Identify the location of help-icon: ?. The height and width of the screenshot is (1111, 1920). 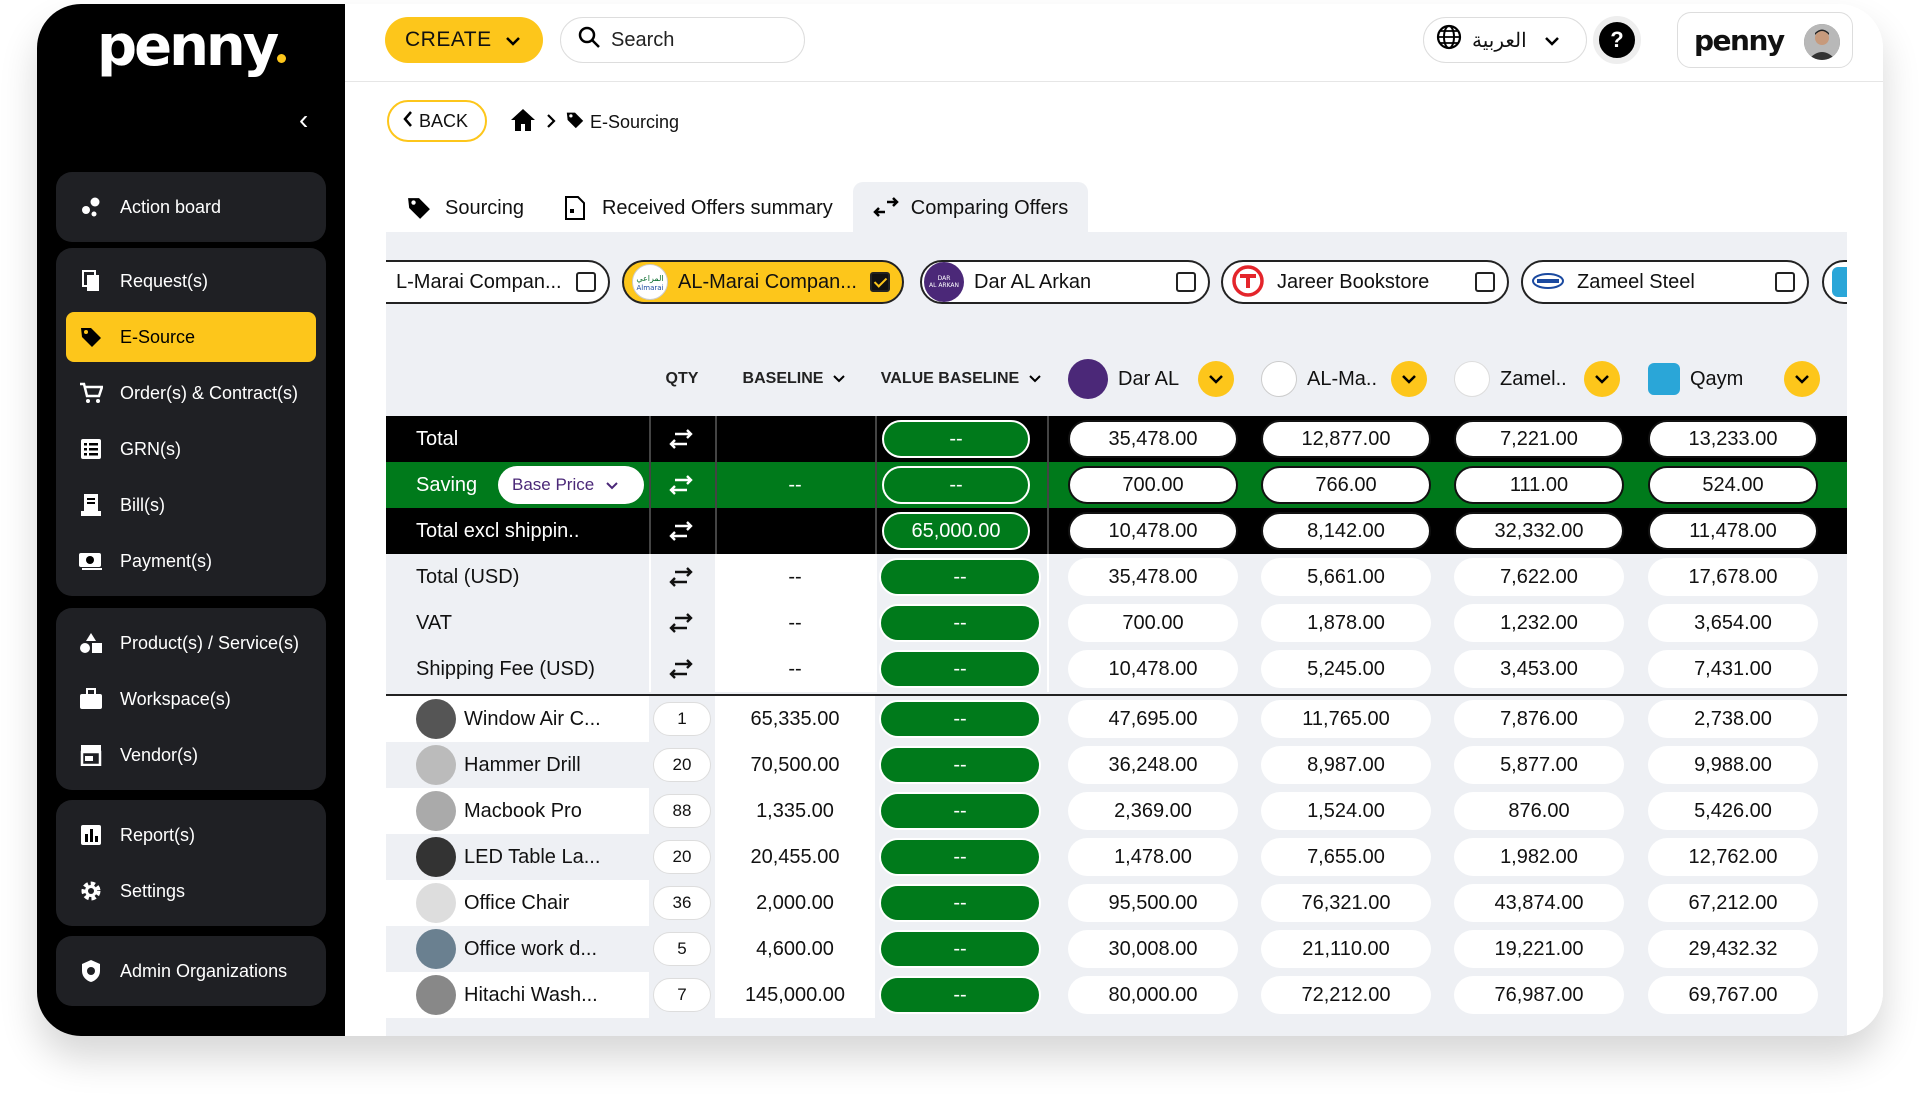
(1617, 40).